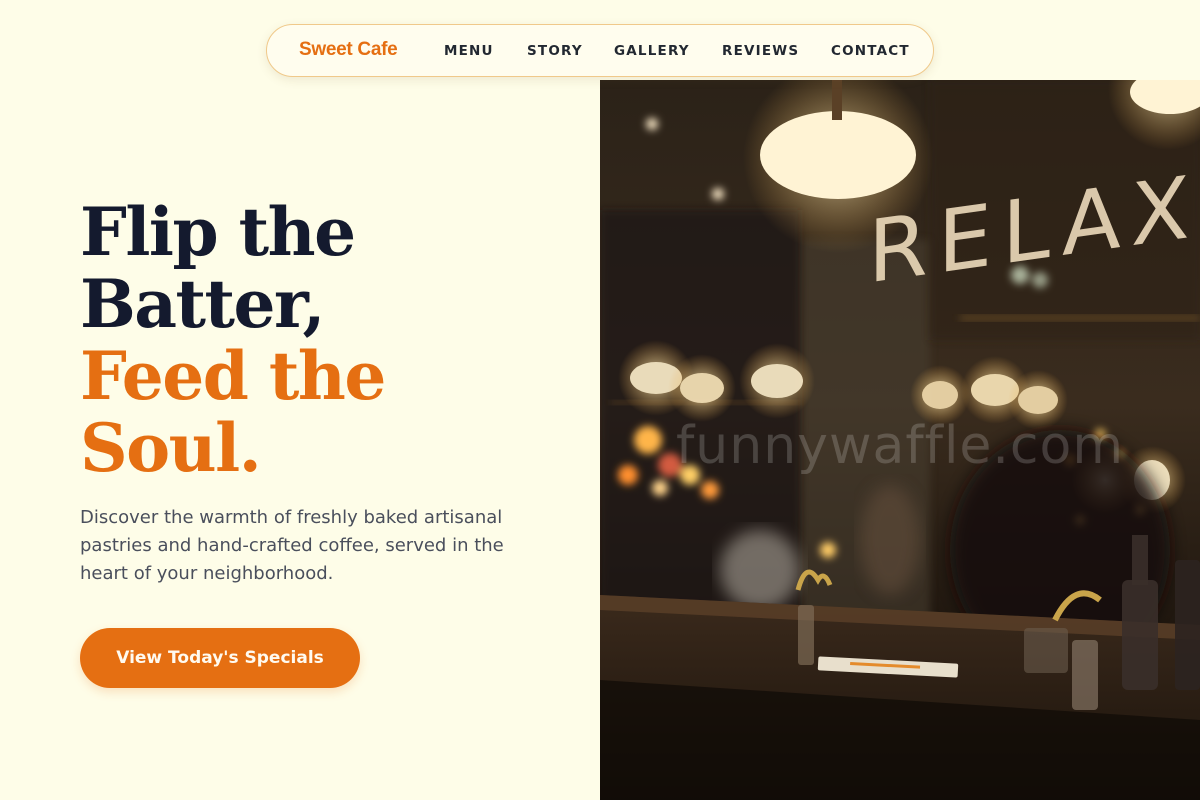 The image size is (1200, 800). I want to click on nav-link-menu: MENU, so click(469, 51).